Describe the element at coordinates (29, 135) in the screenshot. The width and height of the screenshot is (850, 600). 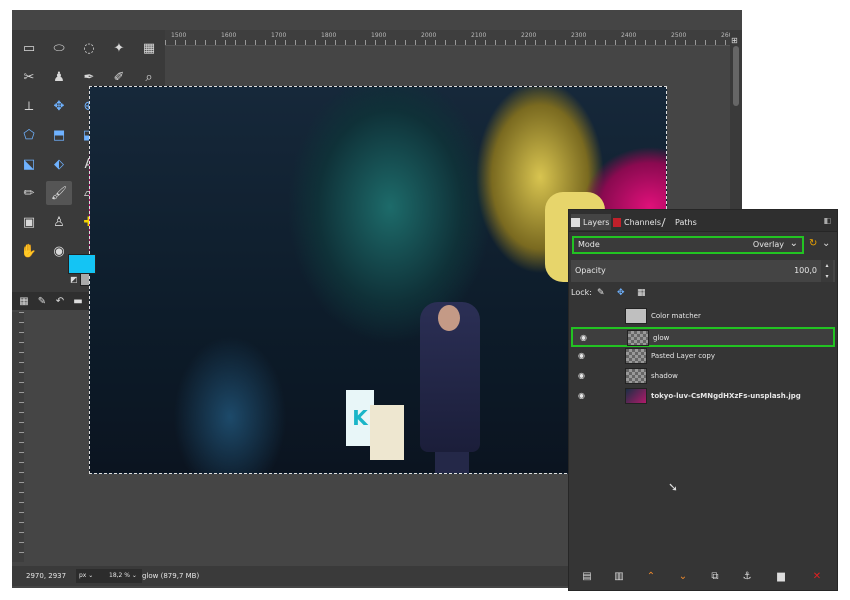
I see `unified-transform-icon: ⬠` at that location.